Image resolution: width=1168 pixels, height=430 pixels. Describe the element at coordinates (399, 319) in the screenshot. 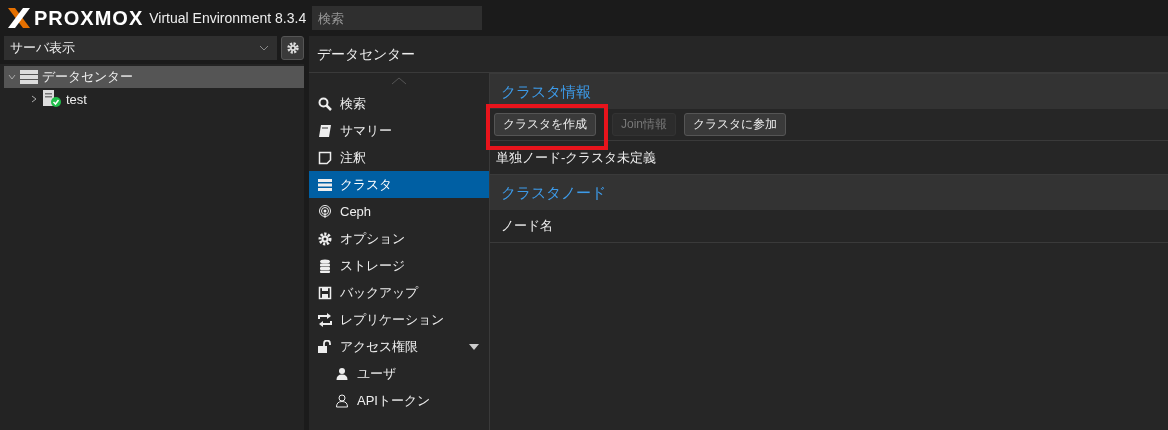

I see `menu-item: レプリケーション` at that location.